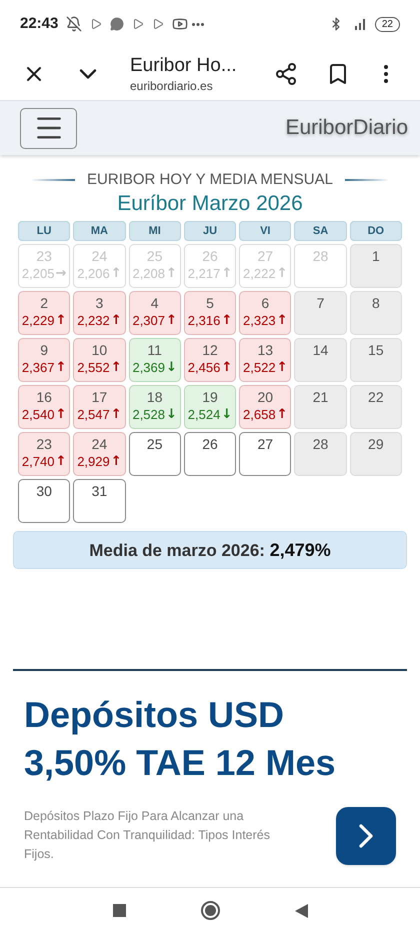 The width and height of the screenshot is (420, 933). What do you see at coordinates (376, 454) in the screenshot?
I see `calendar-day: 29` at bounding box center [376, 454].